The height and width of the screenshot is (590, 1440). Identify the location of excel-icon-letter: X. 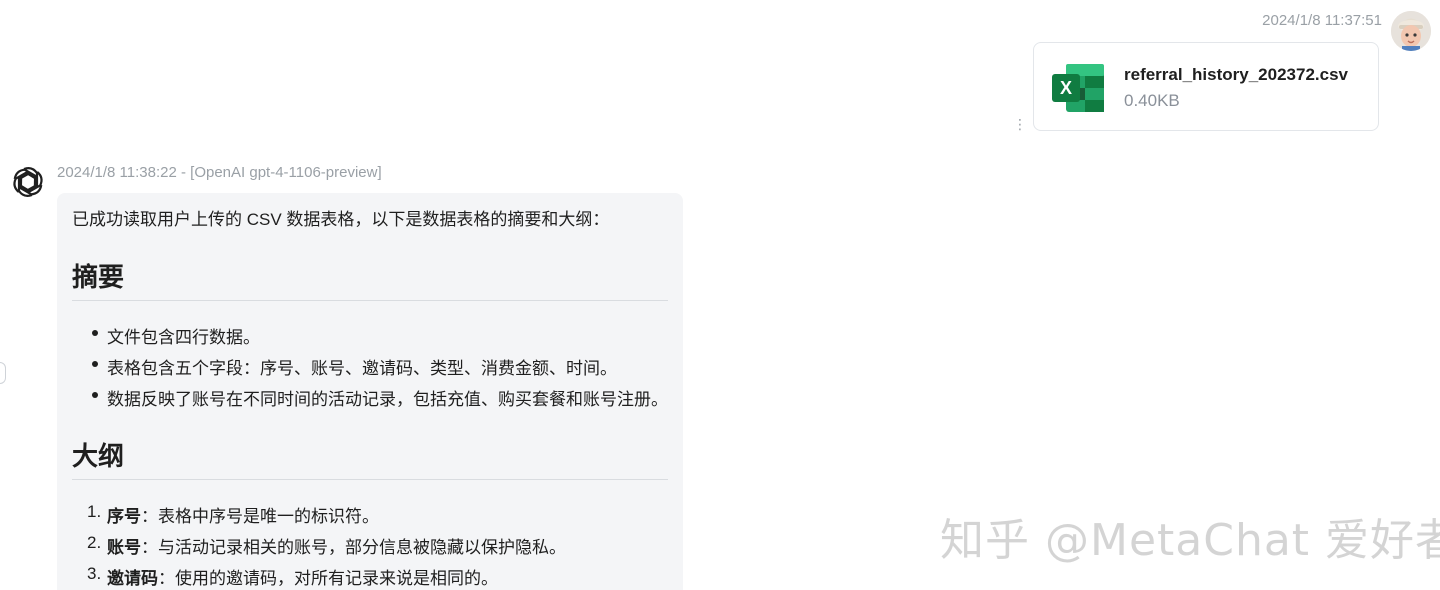
(1066, 88).